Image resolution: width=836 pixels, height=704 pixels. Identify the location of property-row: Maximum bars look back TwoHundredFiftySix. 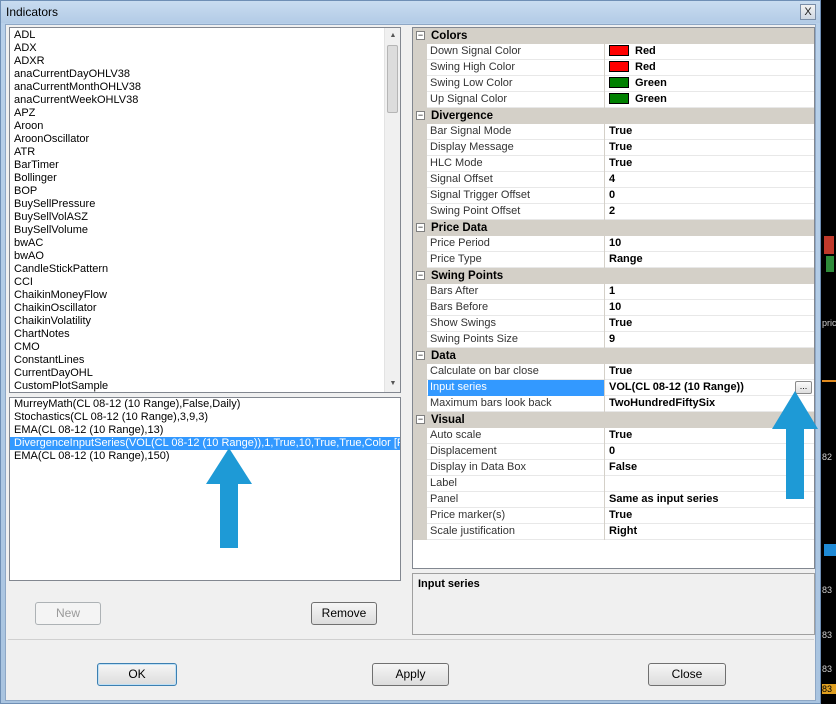
(613, 404).